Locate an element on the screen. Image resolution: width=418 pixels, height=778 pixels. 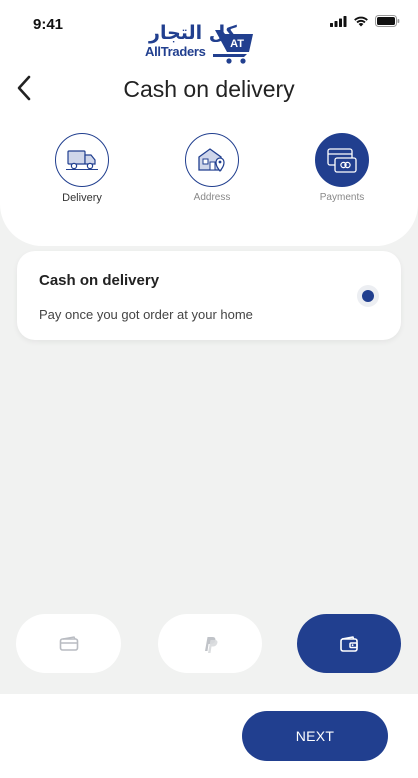
step-address: Address is located at coordinates (212, 168).